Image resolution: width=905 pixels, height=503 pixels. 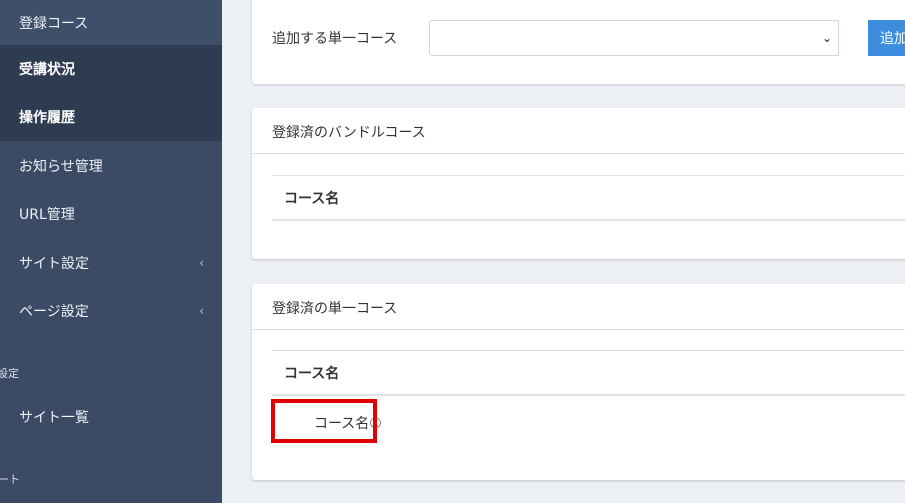 I want to click on sidebar-item-label: お知らせ管理, so click(x=61, y=167).